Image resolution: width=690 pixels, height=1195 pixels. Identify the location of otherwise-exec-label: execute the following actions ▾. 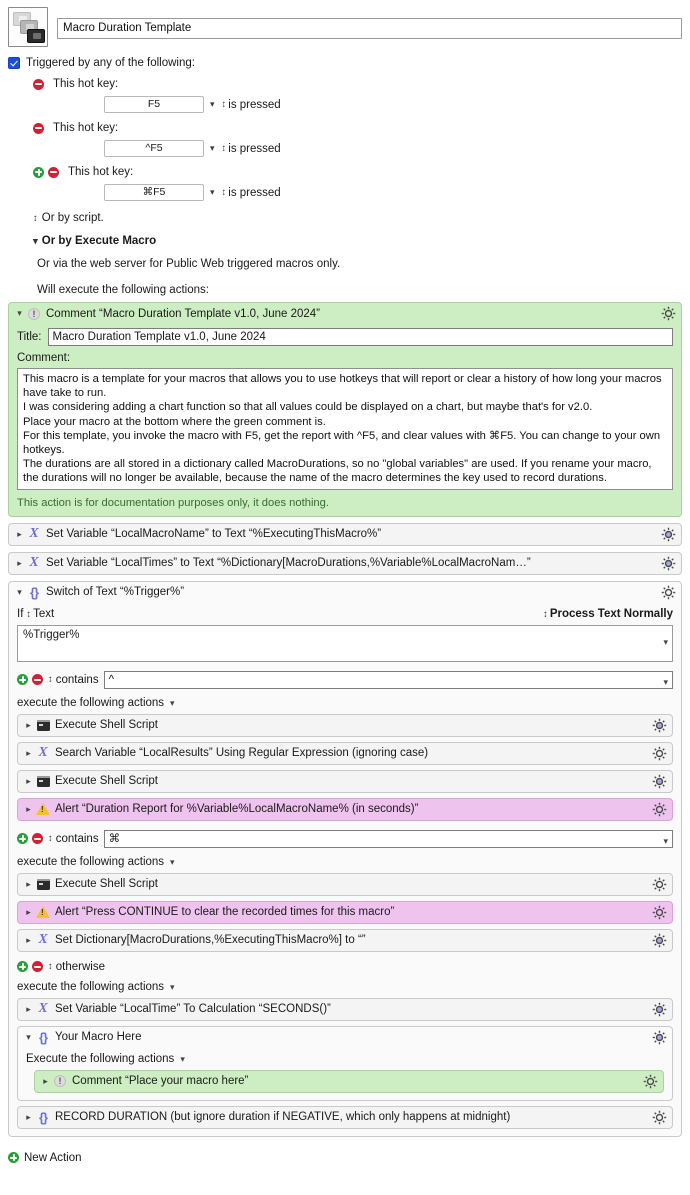
(345, 987).